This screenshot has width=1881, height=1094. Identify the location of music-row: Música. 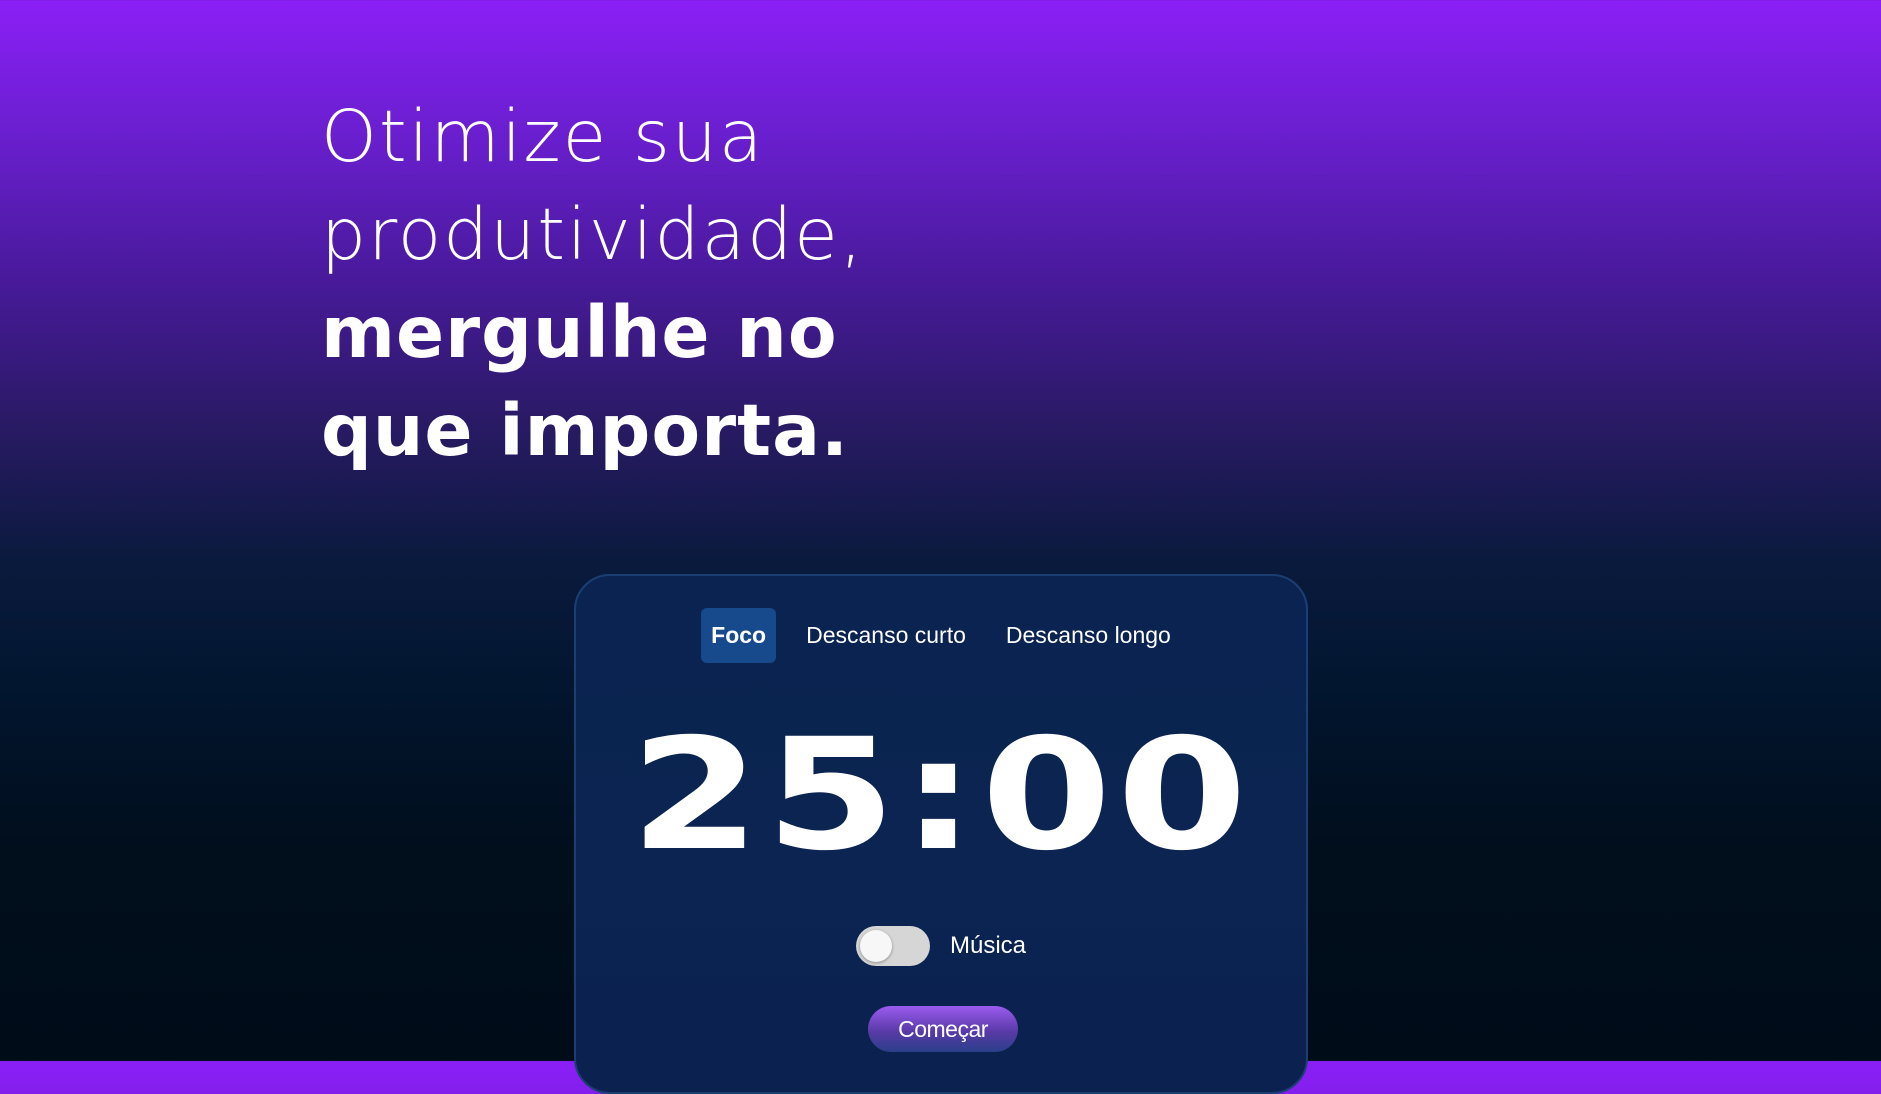
(941, 946).